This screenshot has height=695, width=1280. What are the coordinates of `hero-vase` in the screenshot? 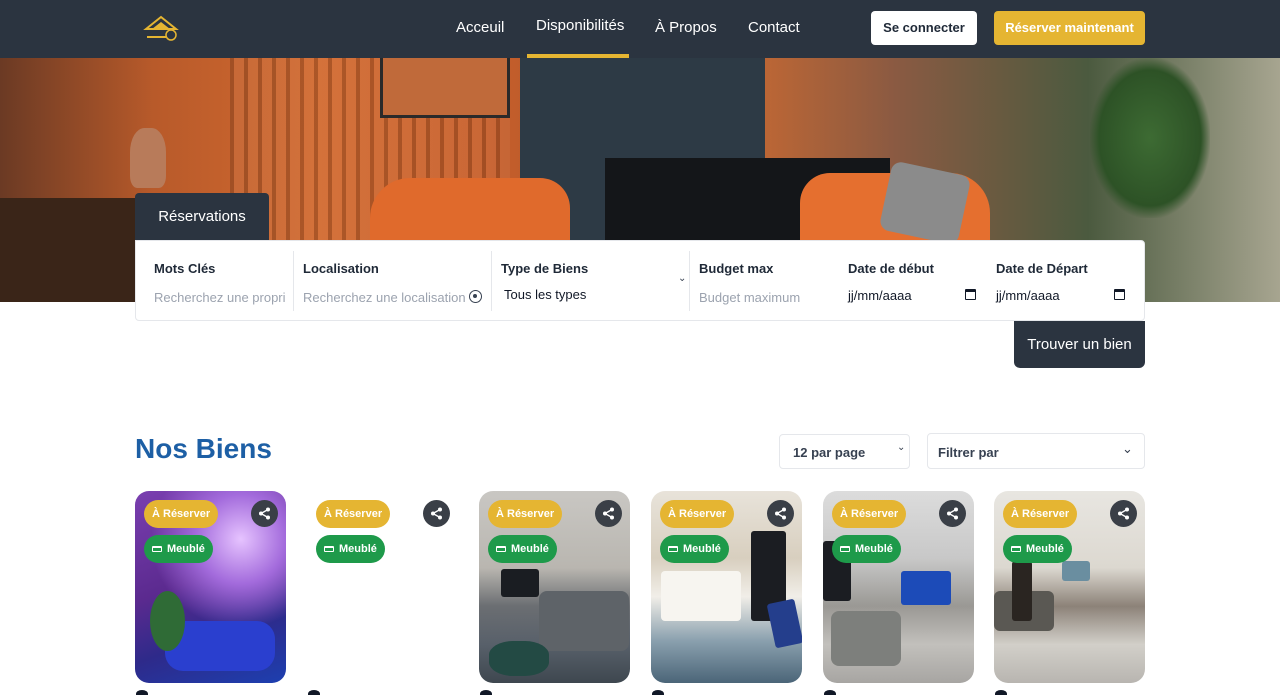 It's located at (148, 158).